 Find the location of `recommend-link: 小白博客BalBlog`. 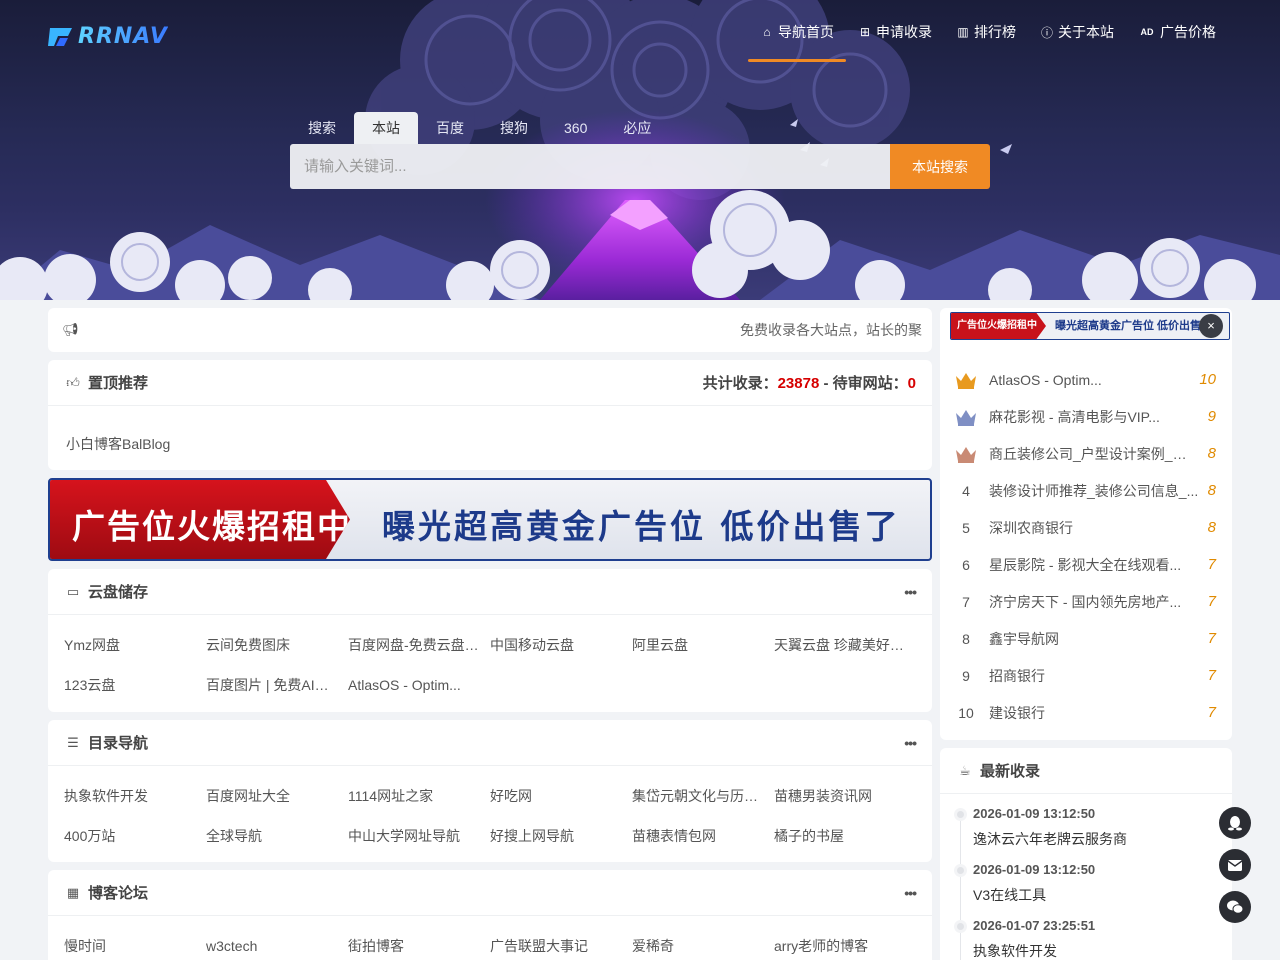

recommend-link: 小白博客BalBlog is located at coordinates (118, 444).